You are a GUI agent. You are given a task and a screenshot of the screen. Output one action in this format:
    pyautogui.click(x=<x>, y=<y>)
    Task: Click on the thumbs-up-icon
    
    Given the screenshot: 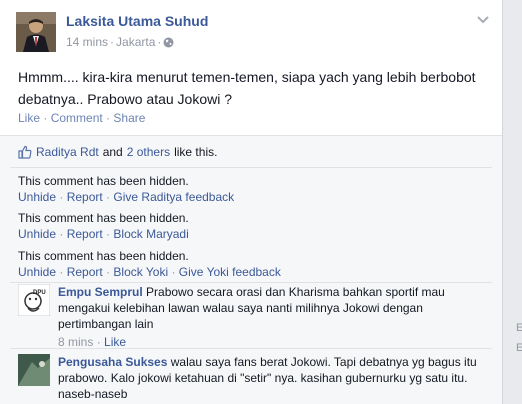 What is the action you would take?
    pyautogui.click(x=25, y=152)
    